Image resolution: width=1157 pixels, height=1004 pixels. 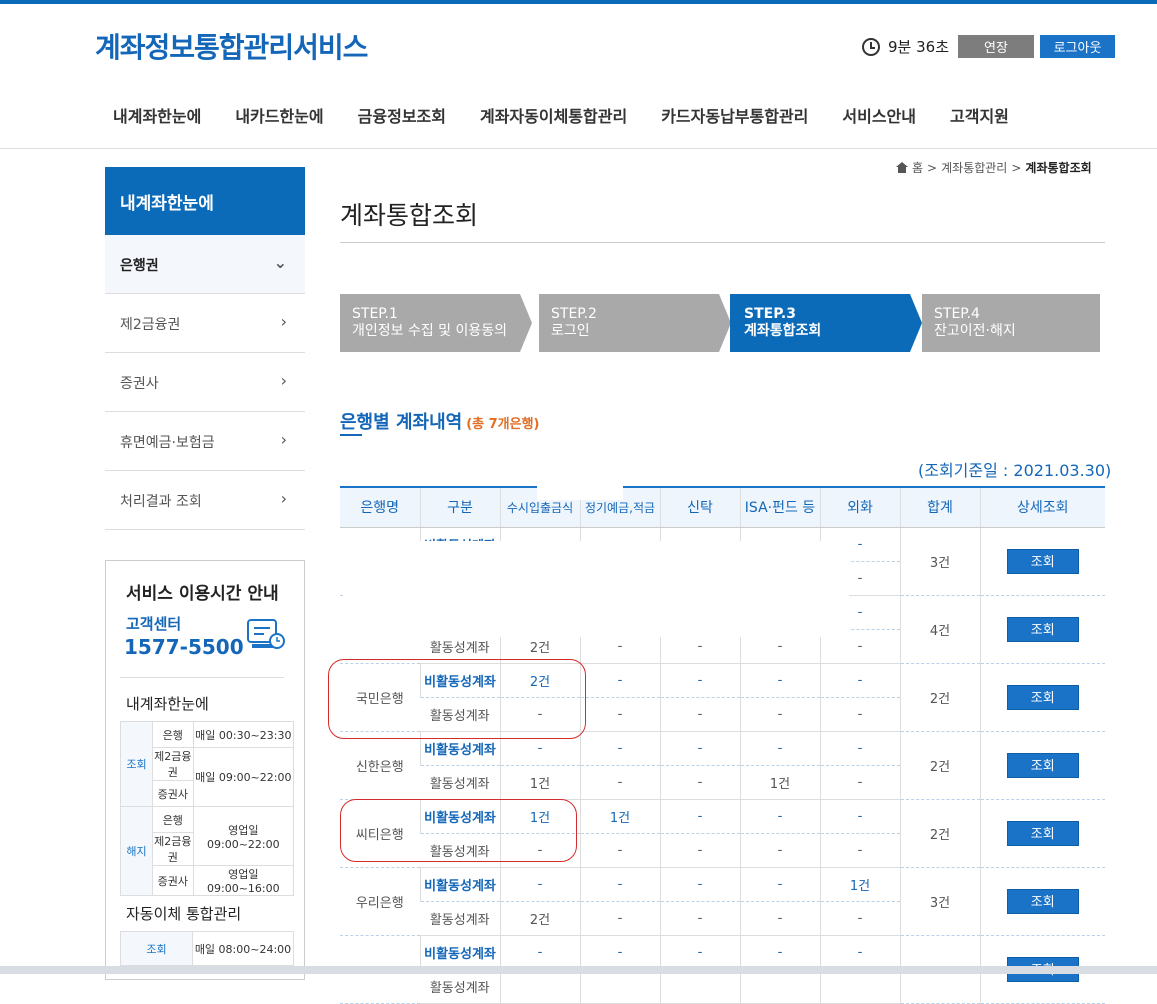 I want to click on column-header: ISA·펀드 등, so click(x=779, y=507).